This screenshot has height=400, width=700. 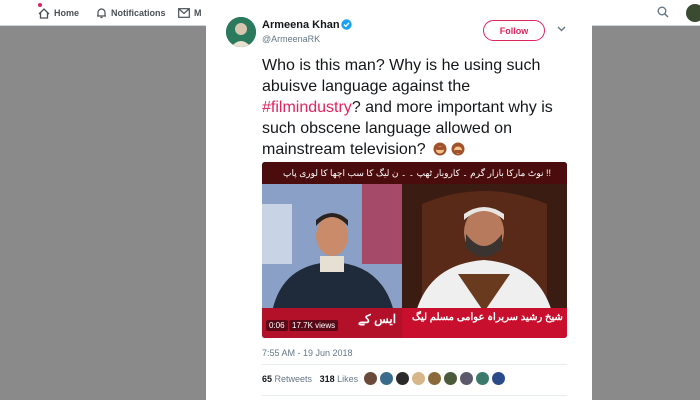 What do you see at coordinates (514, 30) in the screenshot?
I see `follow-button: Follow` at bounding box center [514, 30].